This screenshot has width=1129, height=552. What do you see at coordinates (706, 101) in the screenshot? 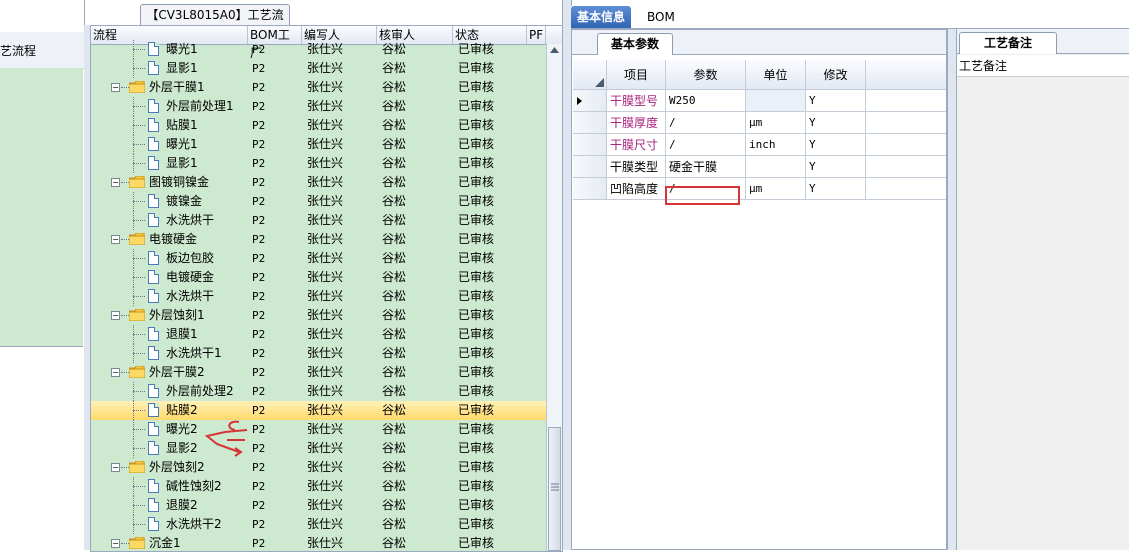
I see `param-value-cell: W250` at bounding box center [706, 101].